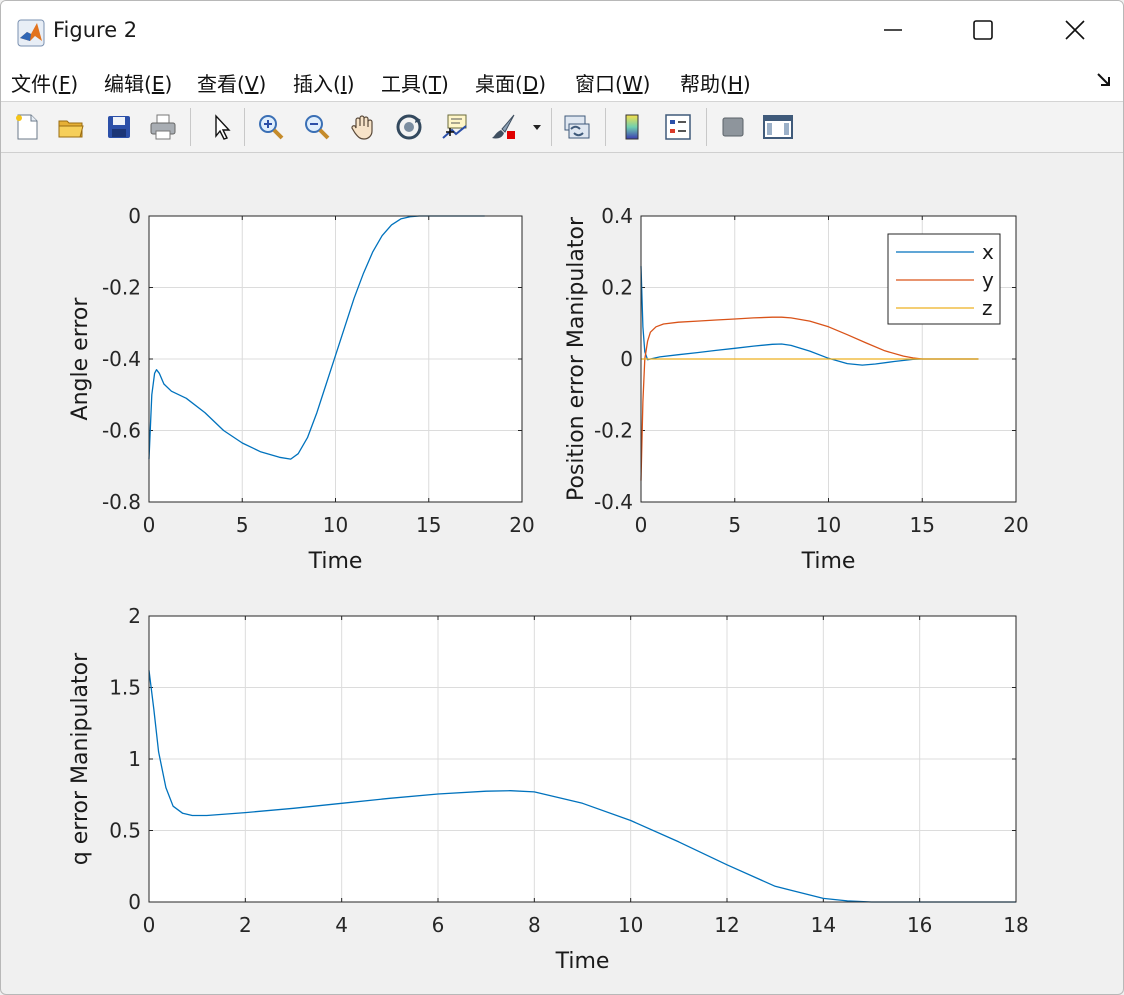 Image resolution: width=1124 pixels, height=995 pixels. What do you see at coordinates (617, 288) in the screenshot?
I see `y-tick-label: 0.2` at bounding box center [617, 288].